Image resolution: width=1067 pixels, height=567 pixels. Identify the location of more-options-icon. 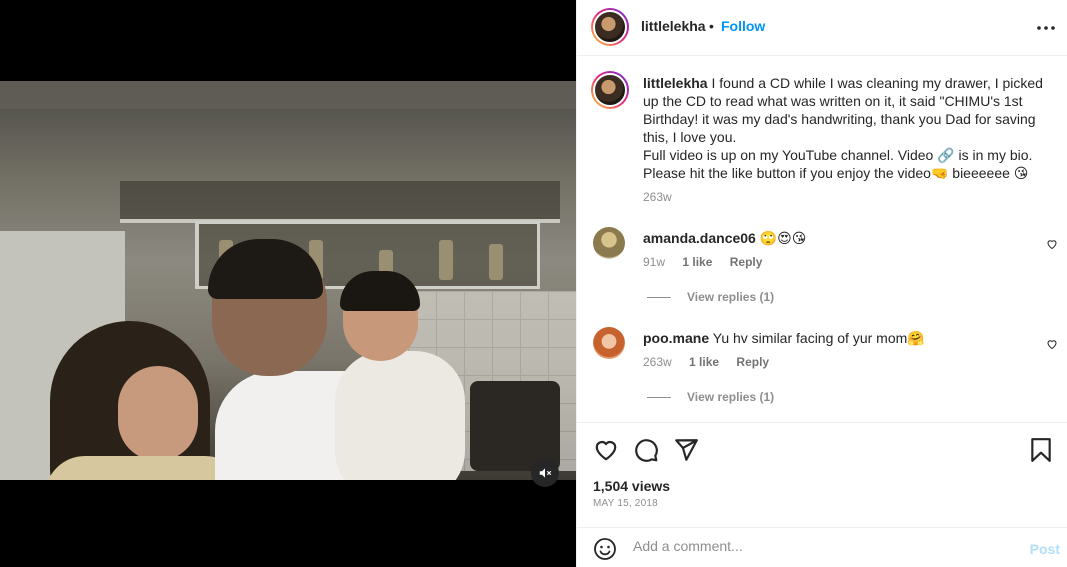
(1046, 28).